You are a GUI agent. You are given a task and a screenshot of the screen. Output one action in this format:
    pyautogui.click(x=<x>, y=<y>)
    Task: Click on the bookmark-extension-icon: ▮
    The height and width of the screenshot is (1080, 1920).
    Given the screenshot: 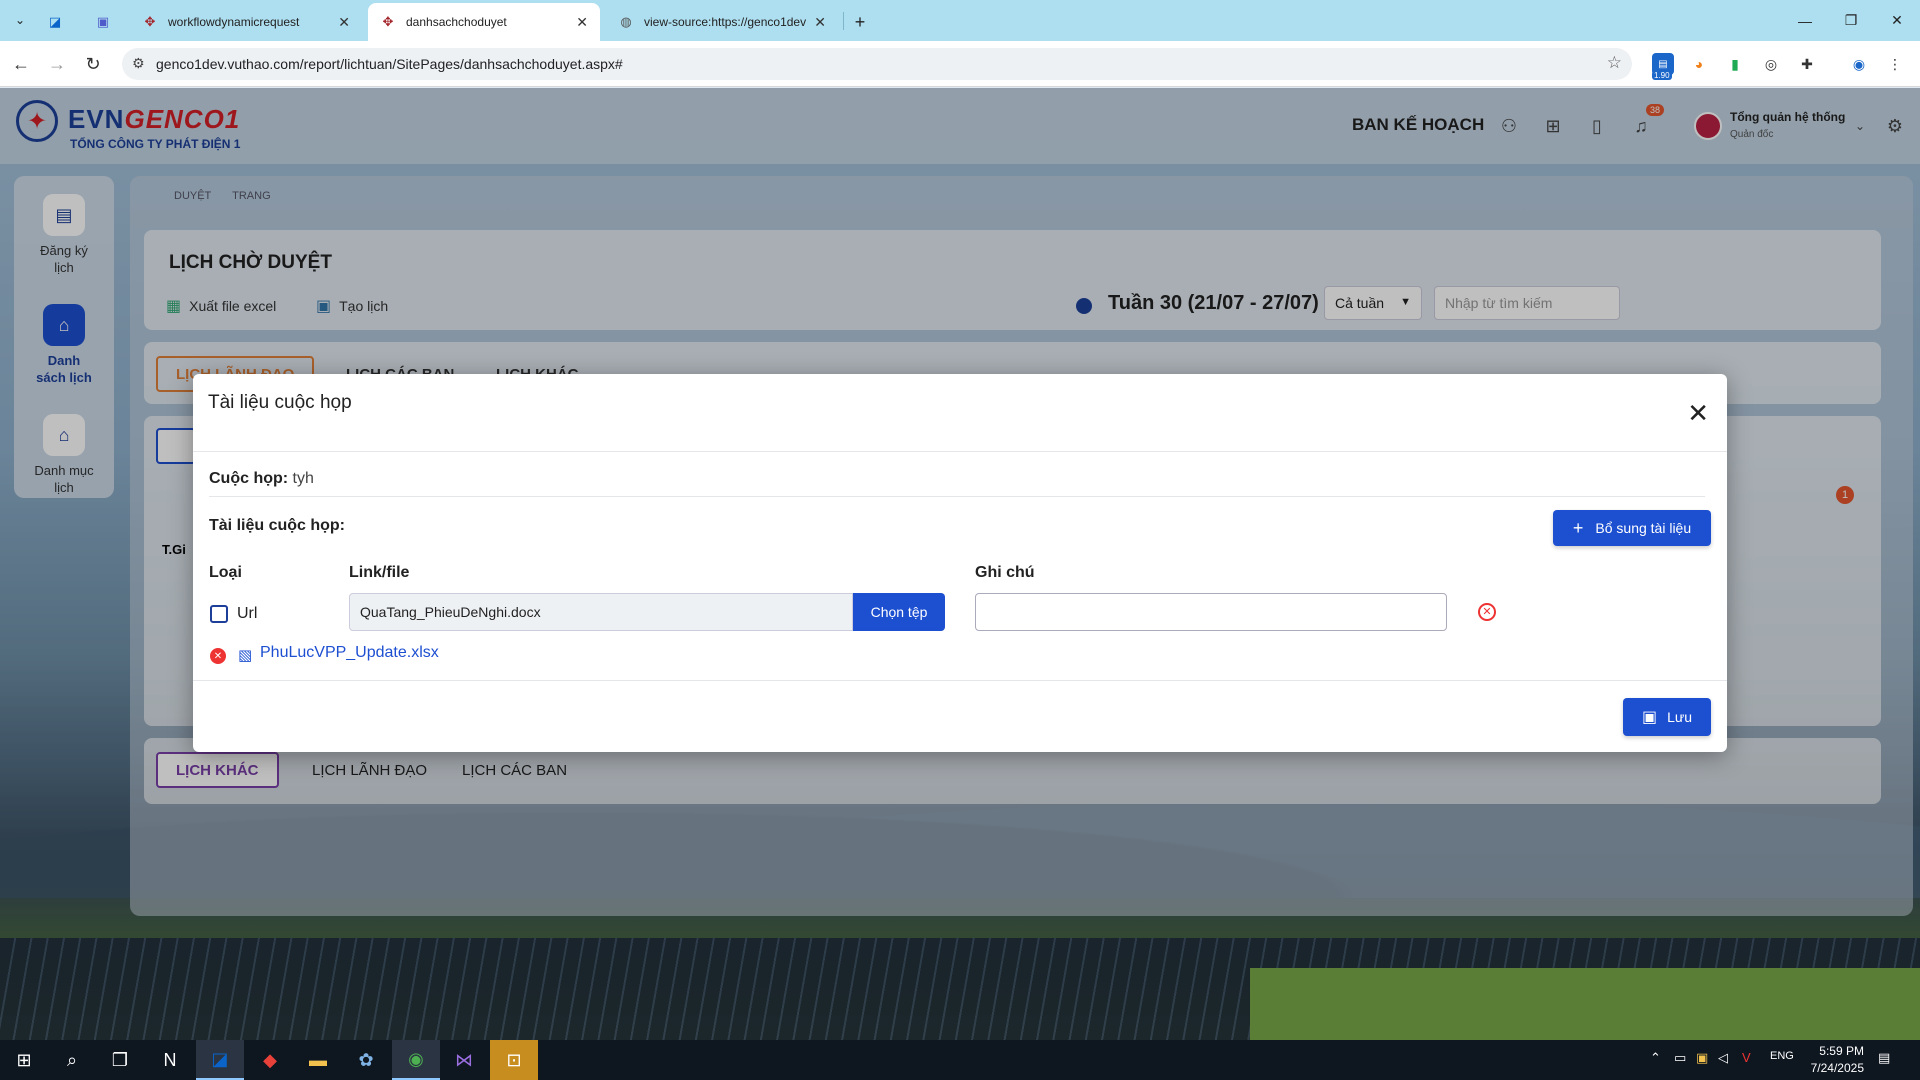 What is the action you would take?
    pyautogui.click(x=1735, y=64)
    